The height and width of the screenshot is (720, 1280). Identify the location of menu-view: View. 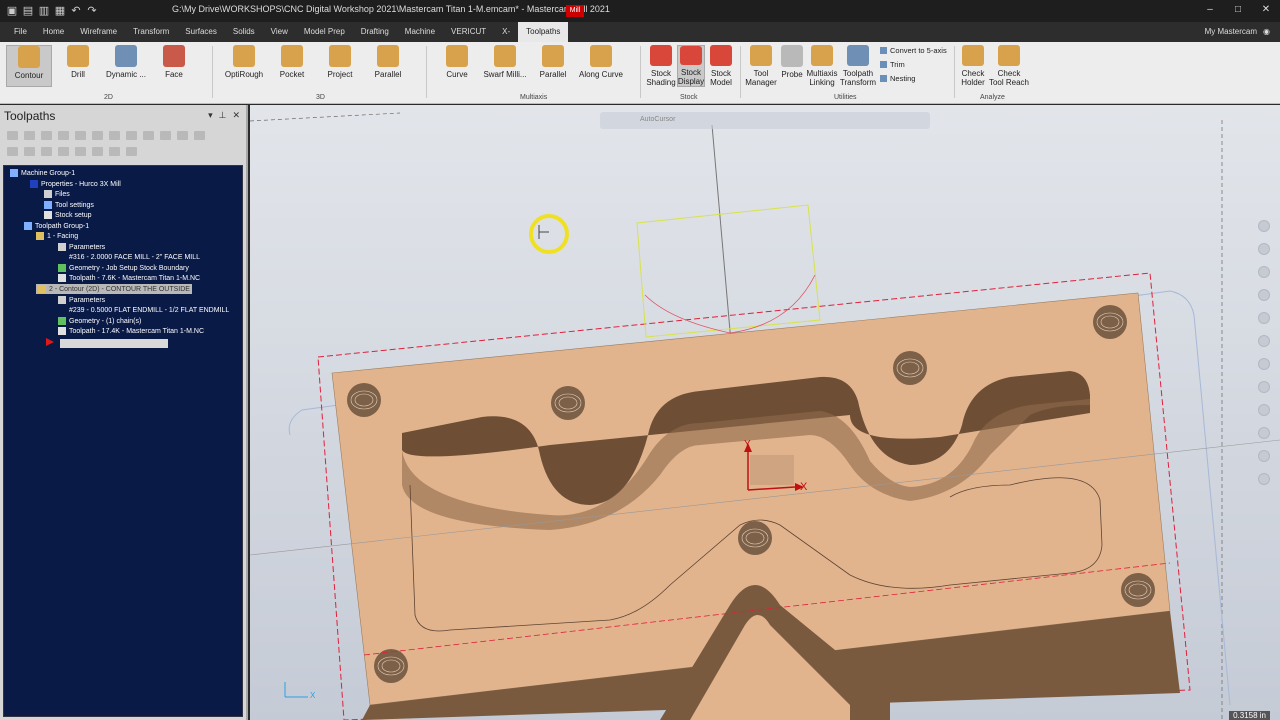
(279, 32).